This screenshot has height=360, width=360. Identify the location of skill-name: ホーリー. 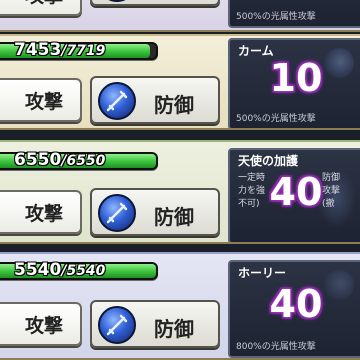
(262, 273).